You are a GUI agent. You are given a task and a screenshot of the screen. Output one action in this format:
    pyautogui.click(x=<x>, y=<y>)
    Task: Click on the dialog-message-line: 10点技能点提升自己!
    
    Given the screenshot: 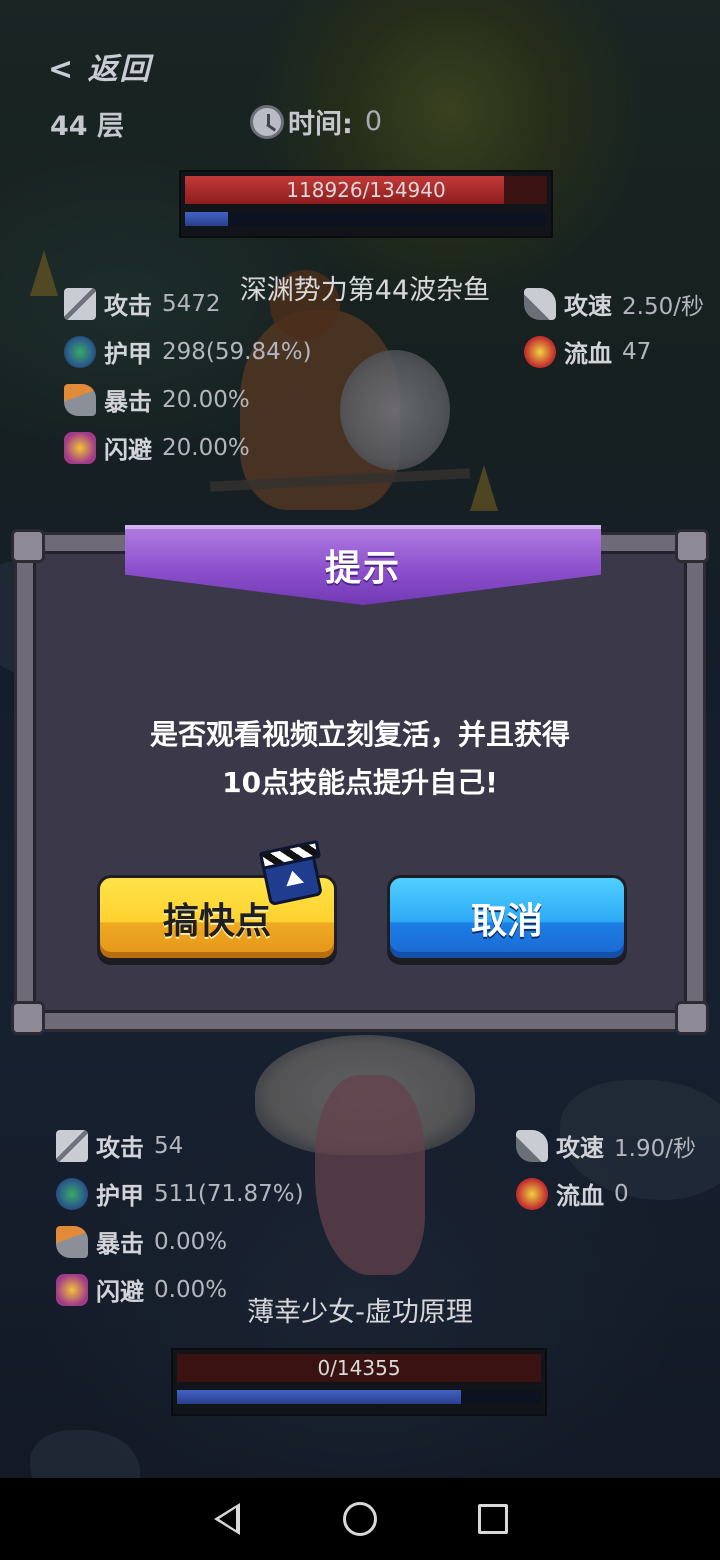 What is the action you would take?
    pyautogui.click(x=360, y=782)
    